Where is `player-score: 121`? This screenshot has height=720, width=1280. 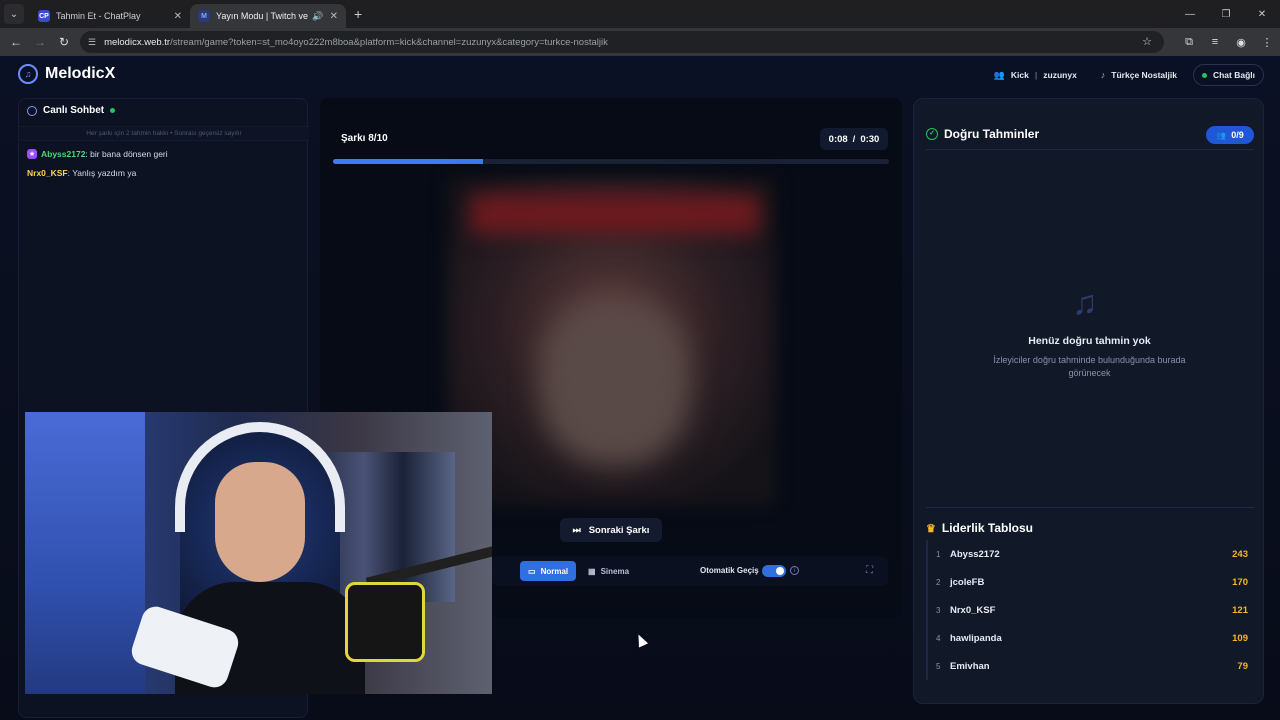
player-score: 121 is located at coordinates (1240, 610).